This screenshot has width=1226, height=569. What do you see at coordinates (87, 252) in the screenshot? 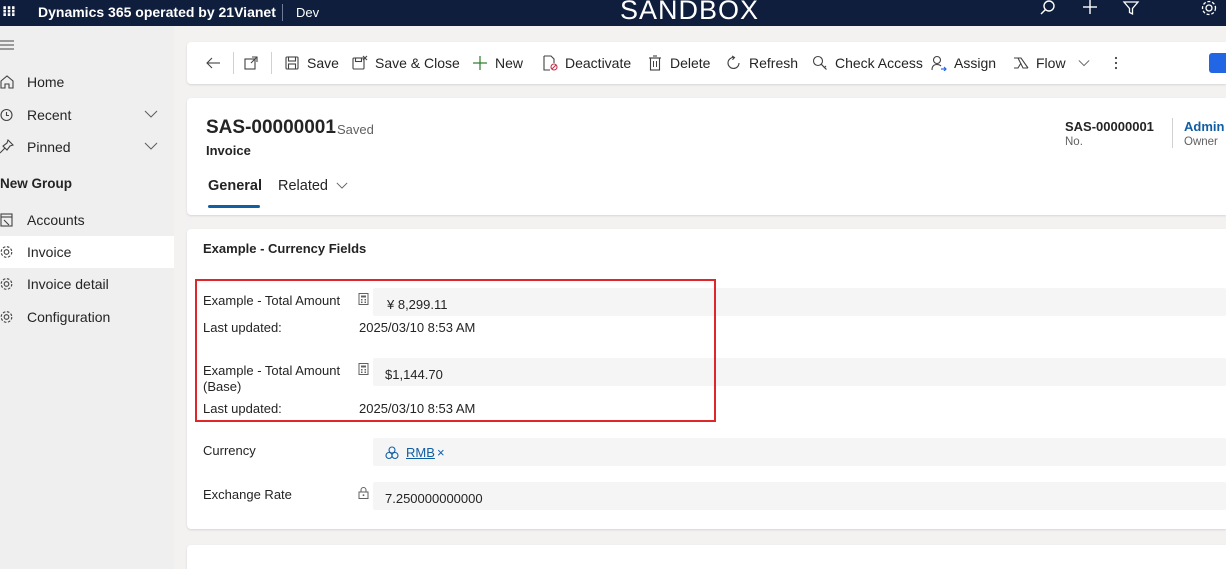
I see `sidebar-item-invoice: Invoice` at bounding box center [87, 252].